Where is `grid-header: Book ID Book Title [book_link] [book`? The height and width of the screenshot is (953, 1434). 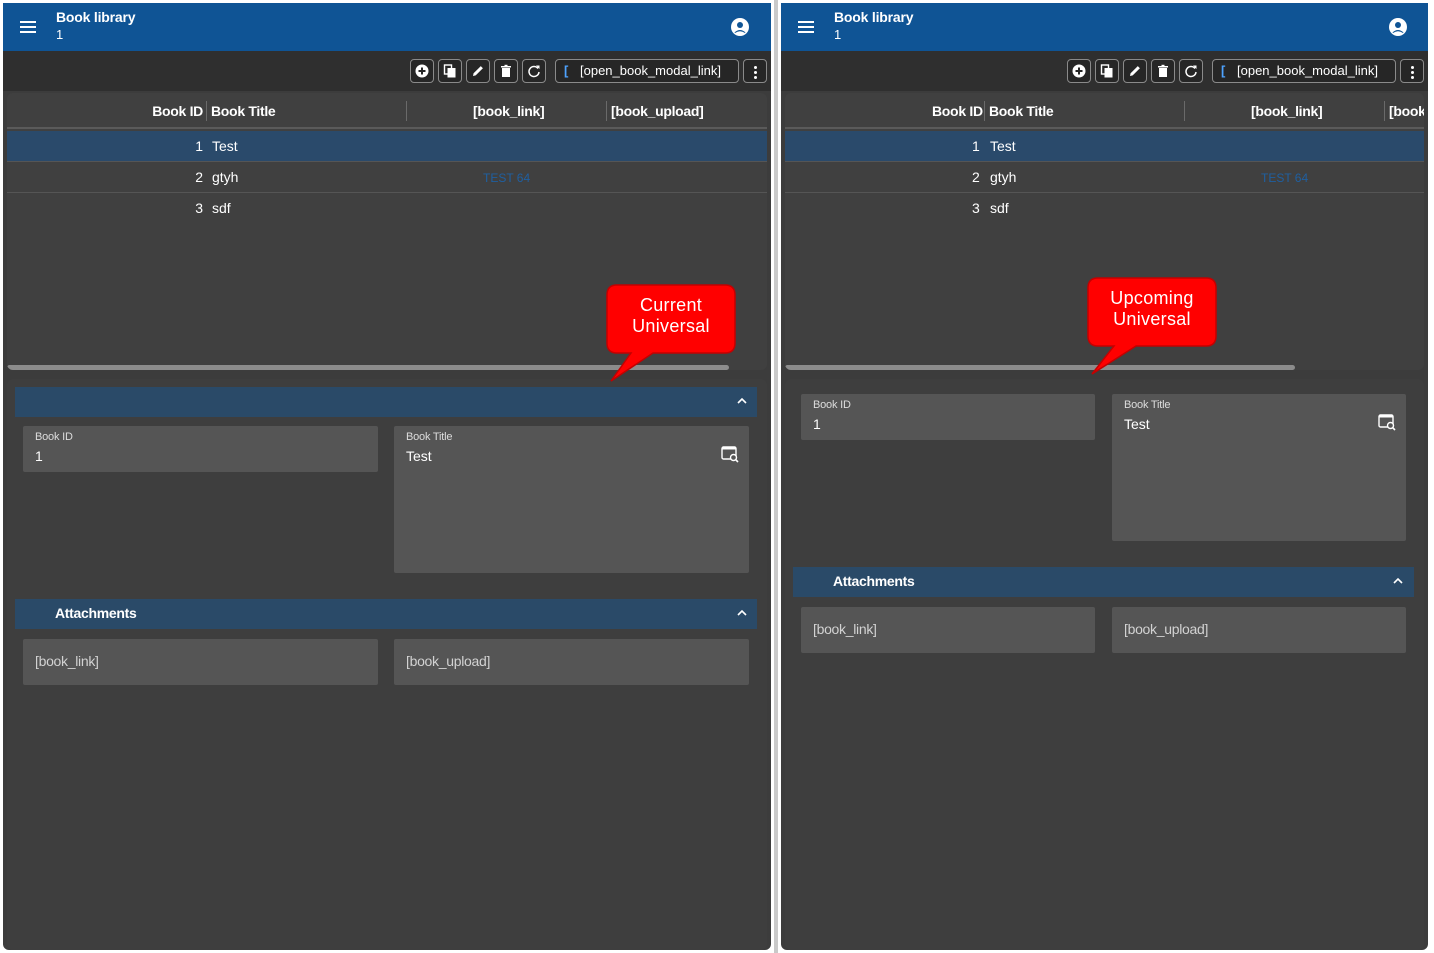
grid-header: Book ID Book Title [book_link] [book is located at coordinates (1104, 111).